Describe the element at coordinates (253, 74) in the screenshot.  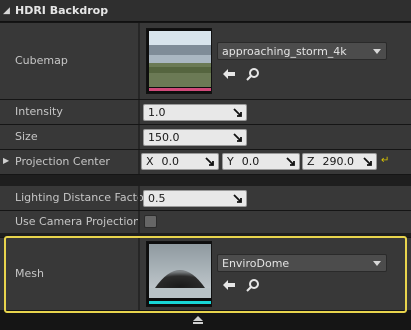
I see `browse-search-icon` at that location.